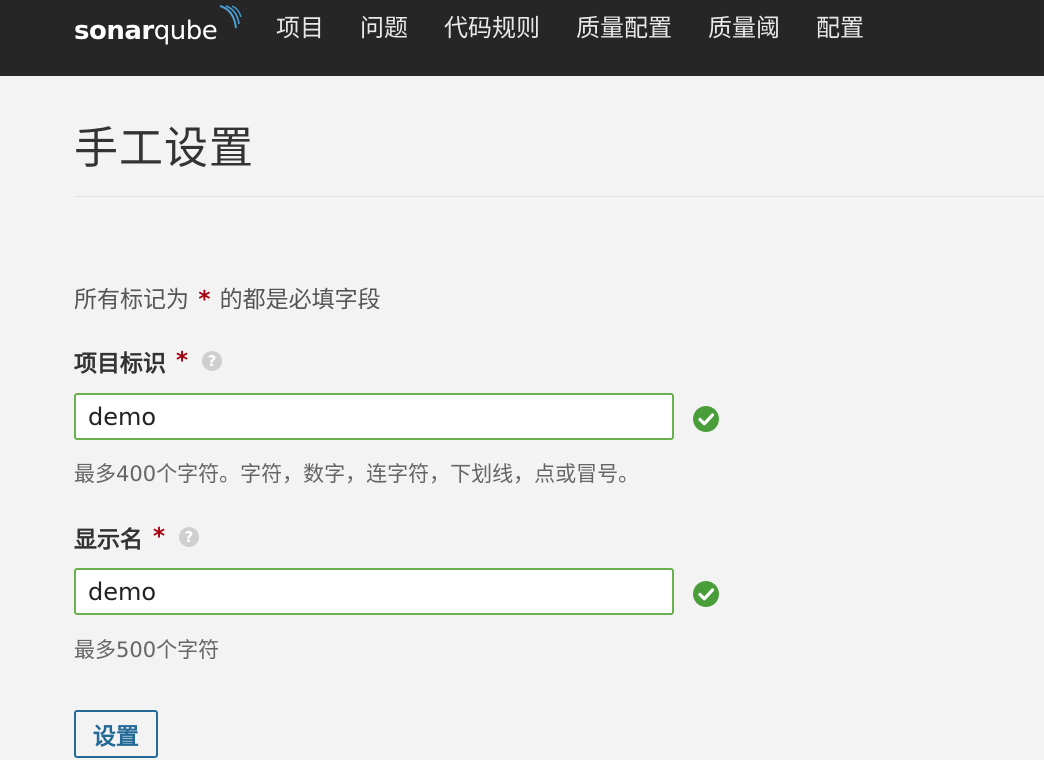 The height and width of the screenshot is (760, 1044). I want to click on project-key-input, so click(374, 416).